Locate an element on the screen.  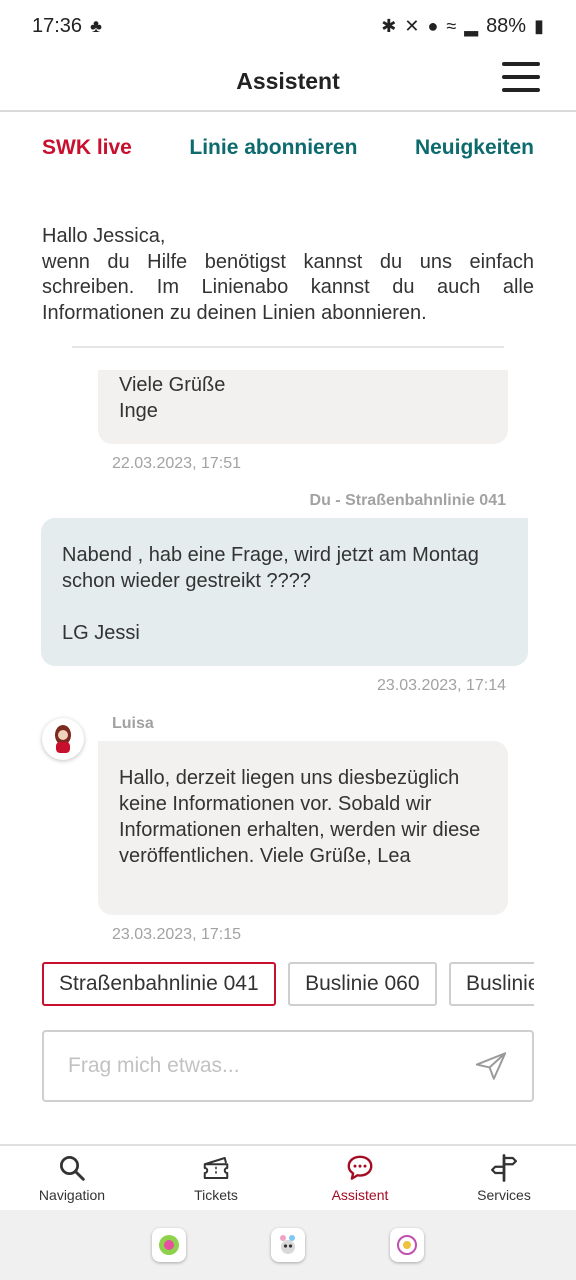
battery-icon: ▮ is located at coordinates (539, 26).